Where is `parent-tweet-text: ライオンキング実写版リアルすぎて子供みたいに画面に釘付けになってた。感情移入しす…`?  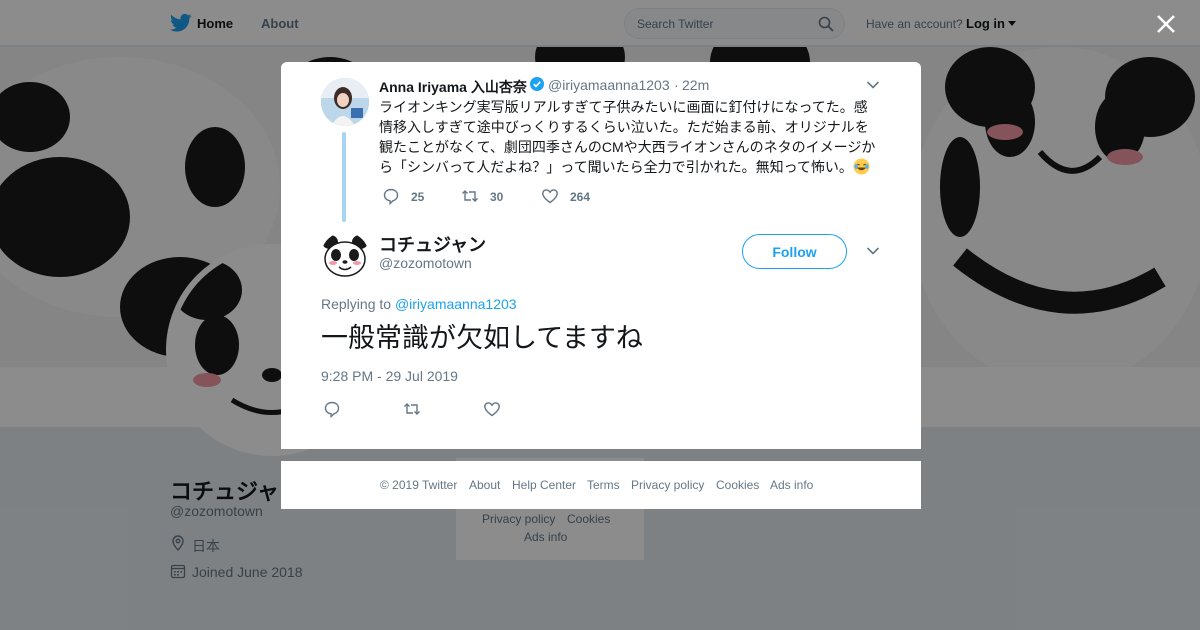 parent-tweet-text: ライオンキング実写版リアルすぎて子供みたいに画面に釘付けになってた。感情移入しす… is located at coordinates (630, 137).